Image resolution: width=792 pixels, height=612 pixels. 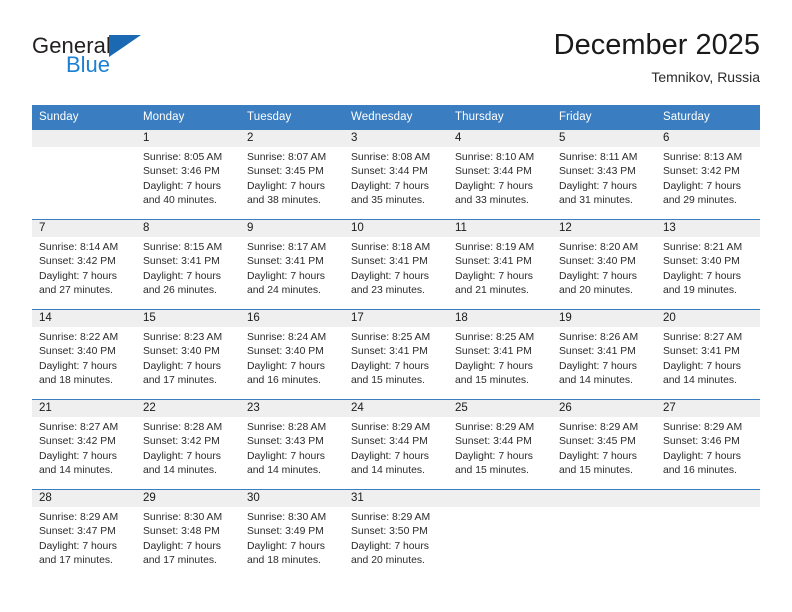 What do you see at coordinates (461, 408) in the screenshot?
I see `day-number: 25` at bounding box center [461, 408].